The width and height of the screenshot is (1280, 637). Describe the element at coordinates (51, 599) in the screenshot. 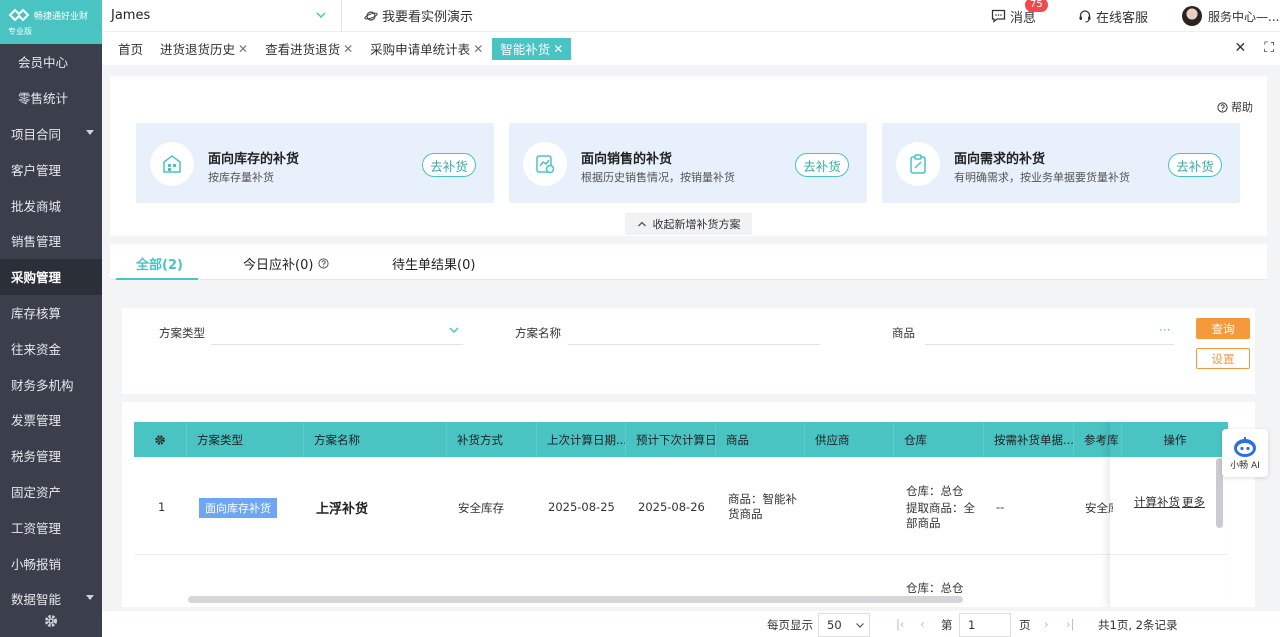

I see `sidebar-item: 数据智能` at that location.